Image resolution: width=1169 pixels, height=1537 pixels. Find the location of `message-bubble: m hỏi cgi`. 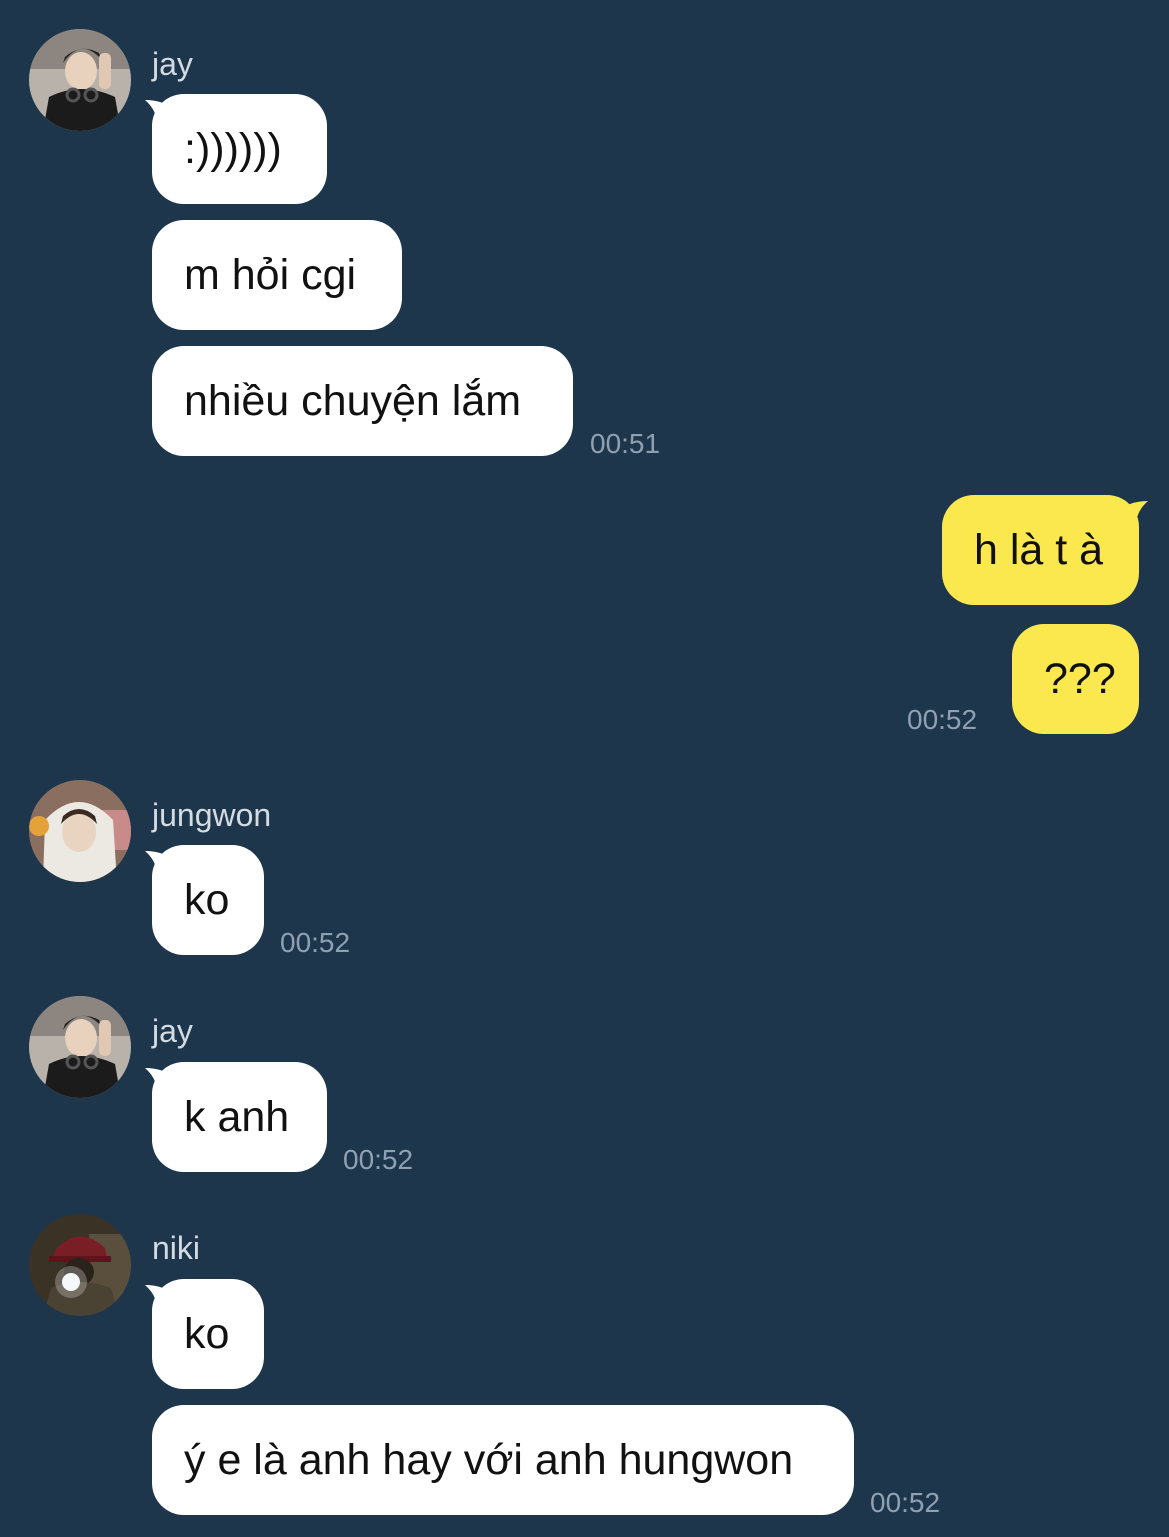

message-bubble: m hỏi cgi is located at coordinates (277, 275).